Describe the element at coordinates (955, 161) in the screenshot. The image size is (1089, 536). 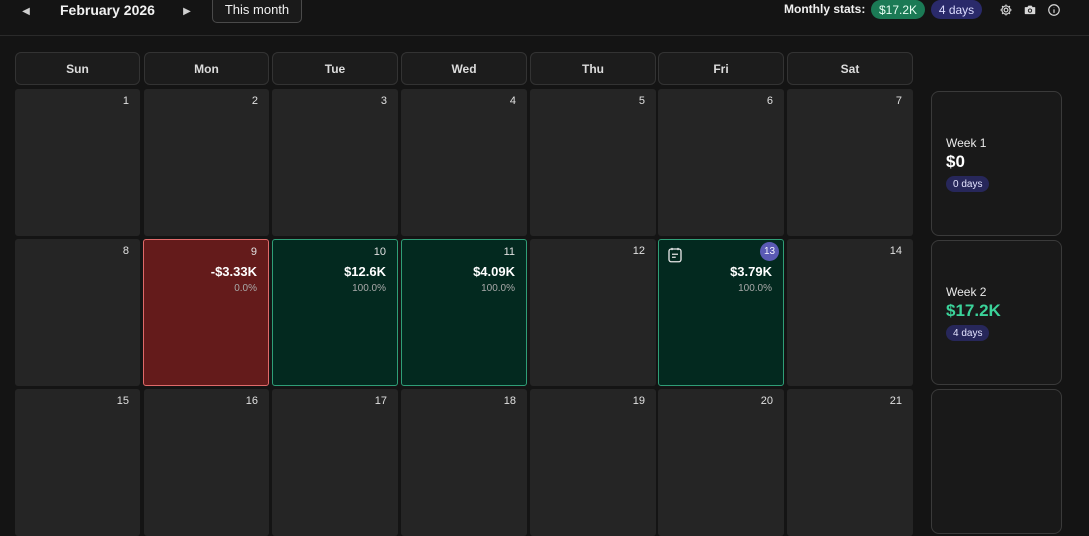
I see `week-pnl: $0` at that location.